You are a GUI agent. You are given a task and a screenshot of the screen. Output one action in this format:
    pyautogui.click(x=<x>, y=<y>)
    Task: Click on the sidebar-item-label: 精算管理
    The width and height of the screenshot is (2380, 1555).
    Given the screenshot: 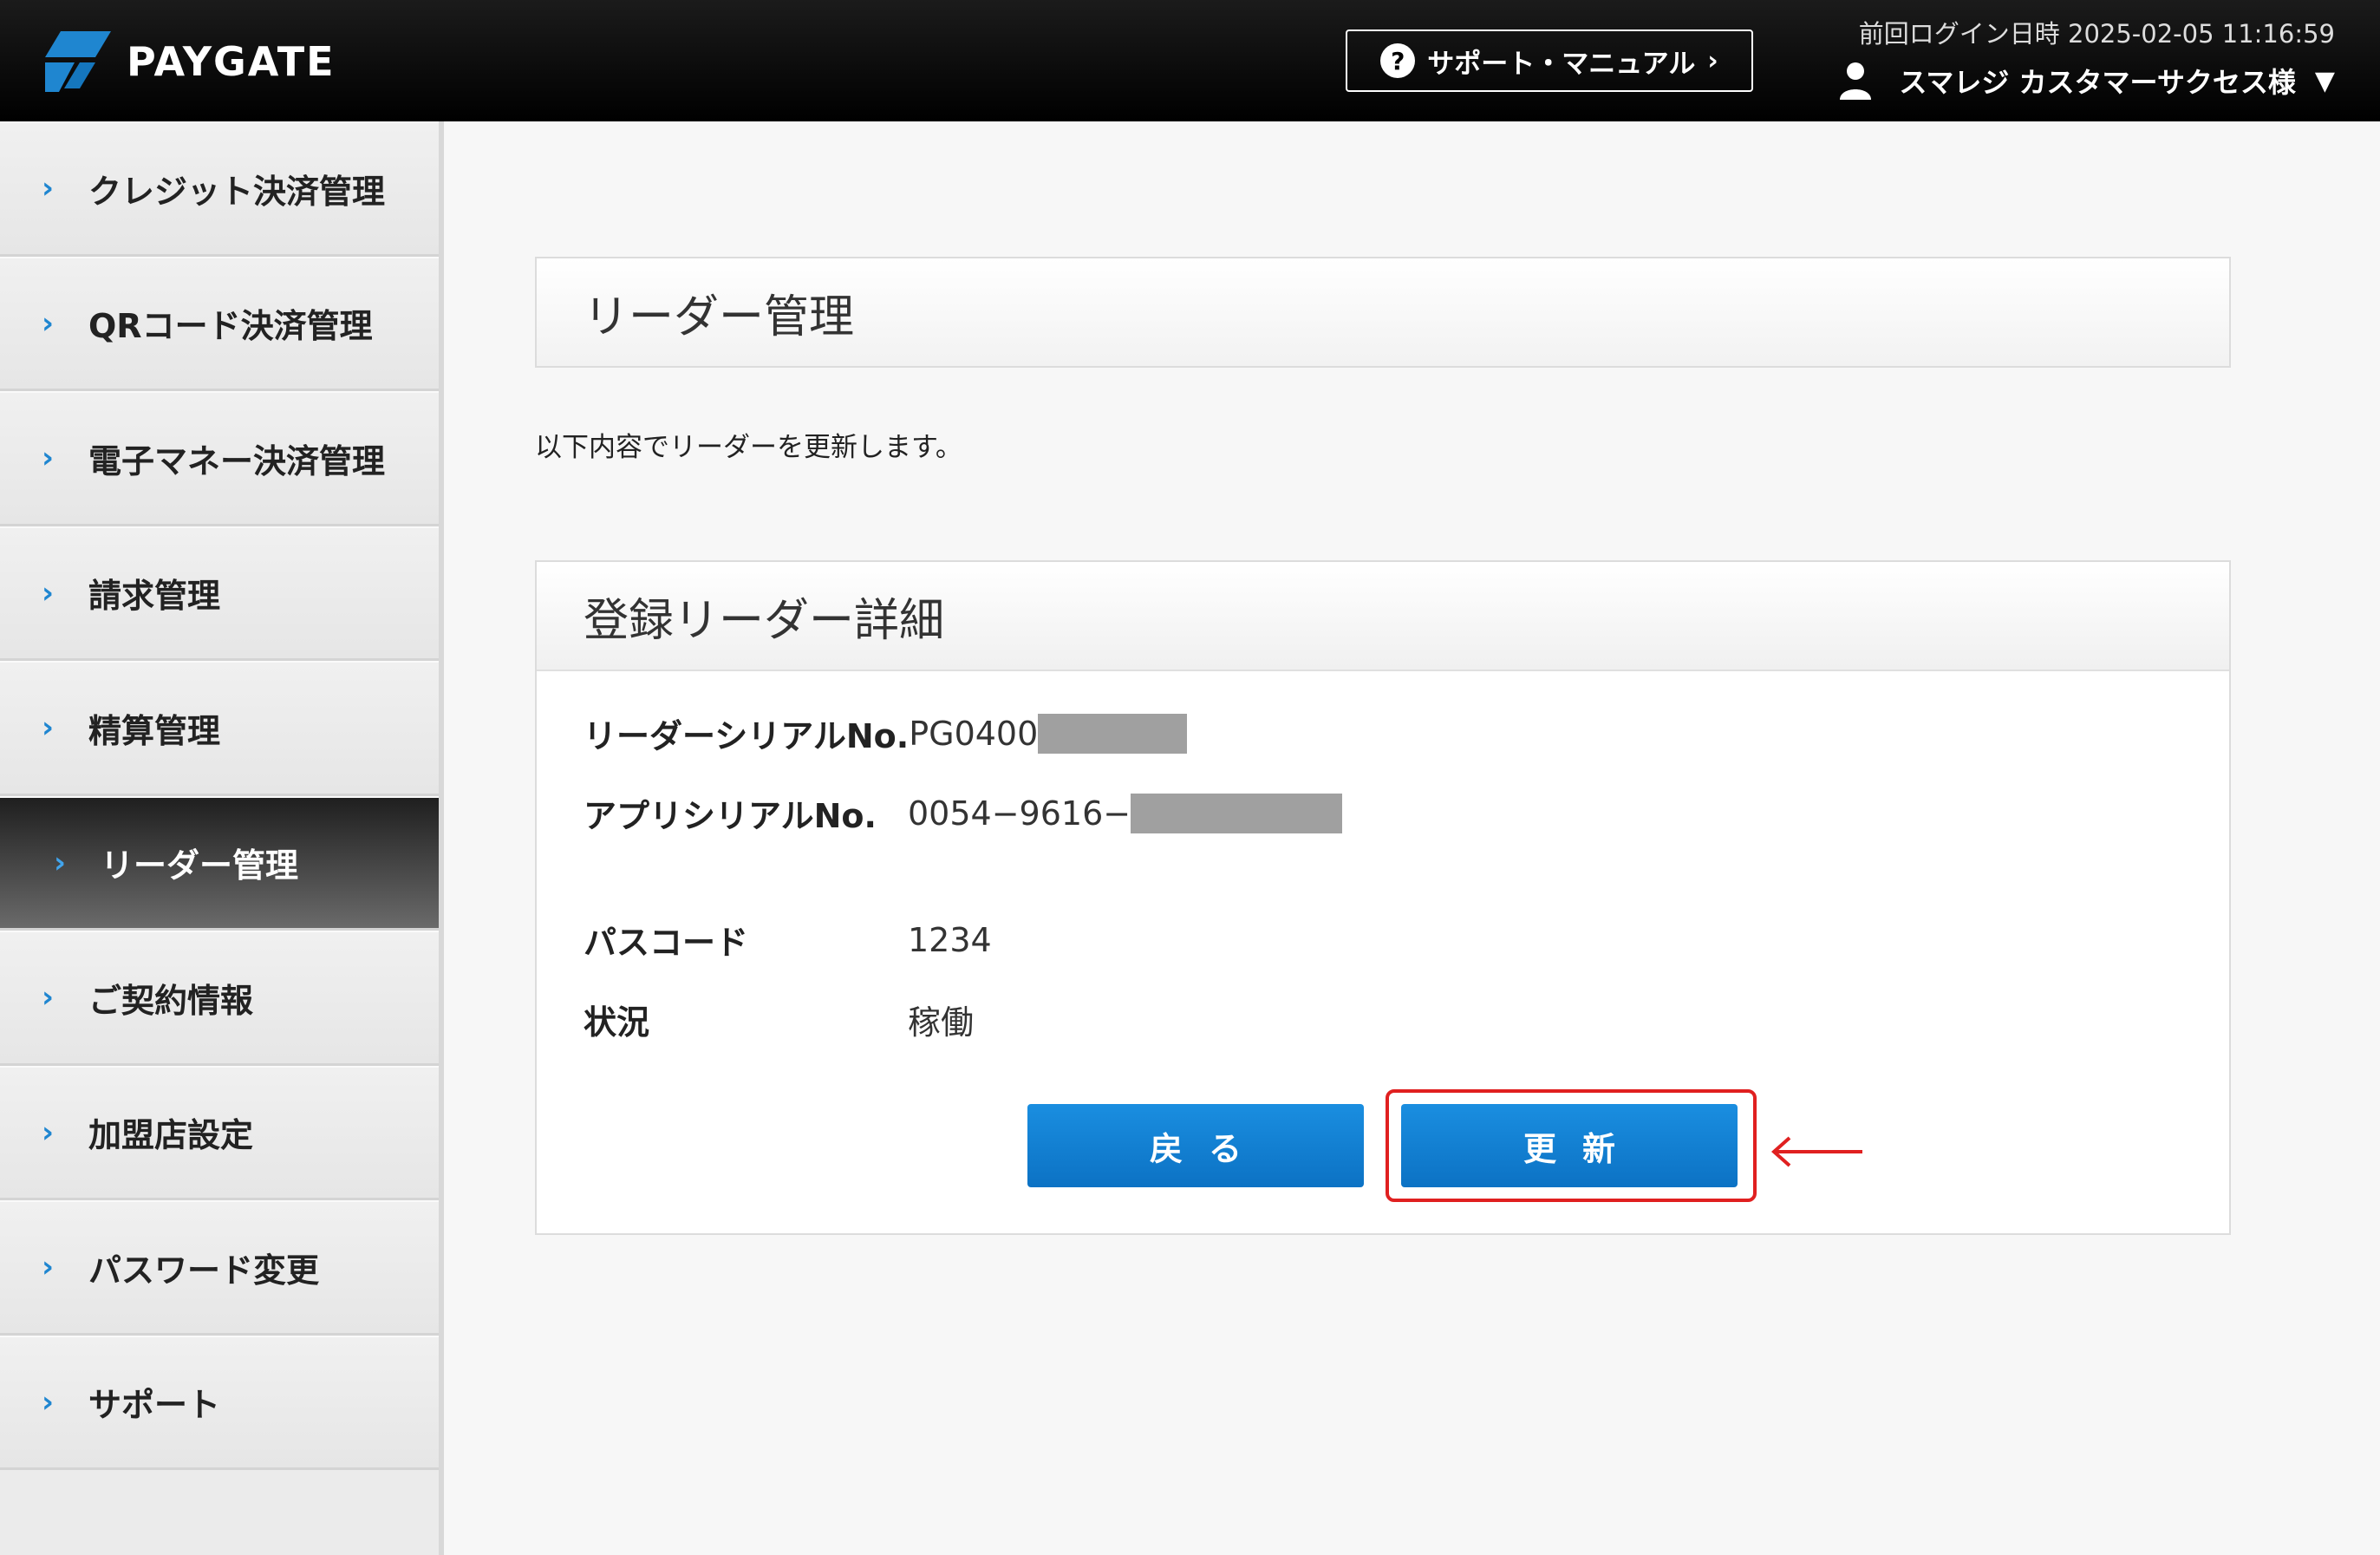 What is the action you would take?
    pyautogui.click(x=154, y=730)
    